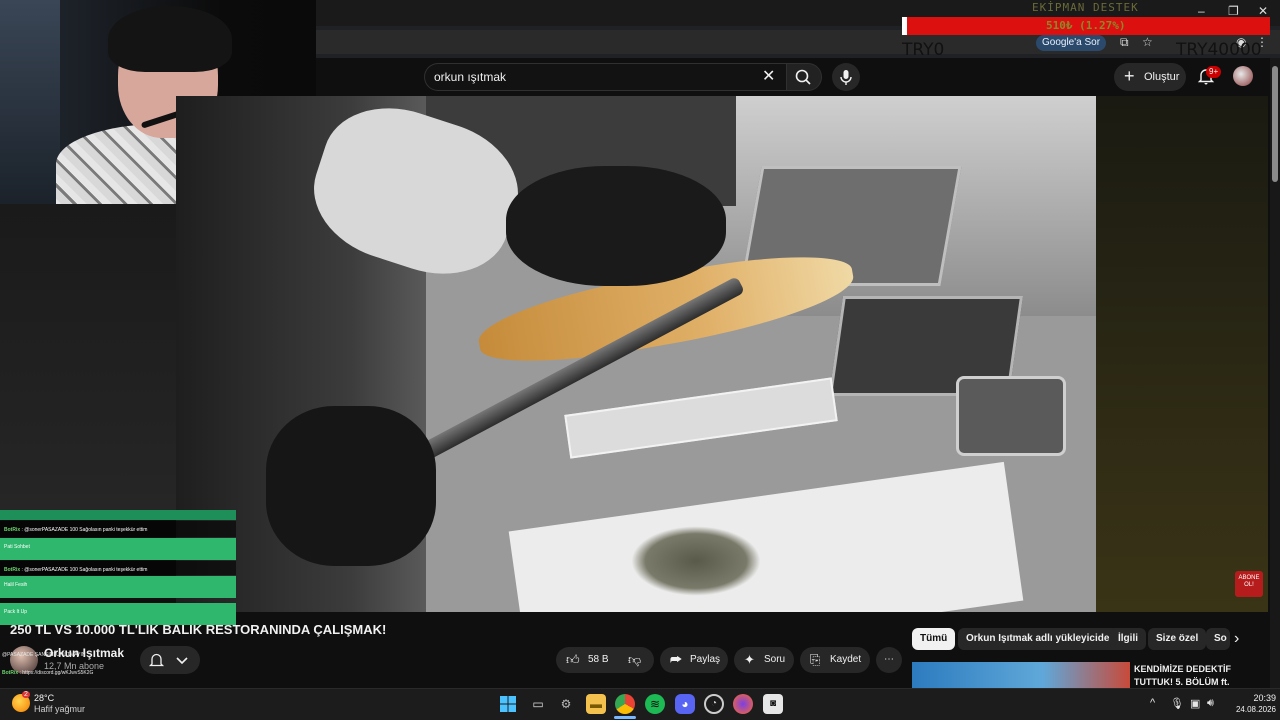 This screenshot has width=1280, height=720. What do you see at coordinates (1021, 675) in the screenshot?
I see `recommended-thumbnail` at bounding box center [1021, 675].